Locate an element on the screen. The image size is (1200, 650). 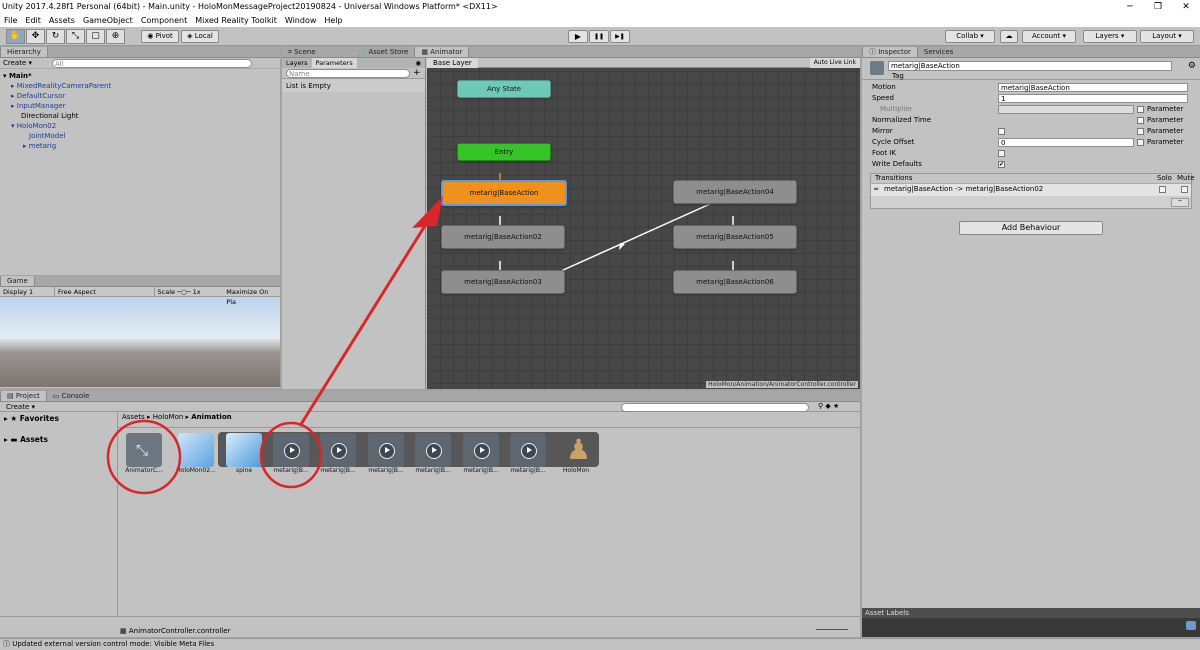
assets-node: ▸ ▬ Assets is located at coordinates (58, 439).